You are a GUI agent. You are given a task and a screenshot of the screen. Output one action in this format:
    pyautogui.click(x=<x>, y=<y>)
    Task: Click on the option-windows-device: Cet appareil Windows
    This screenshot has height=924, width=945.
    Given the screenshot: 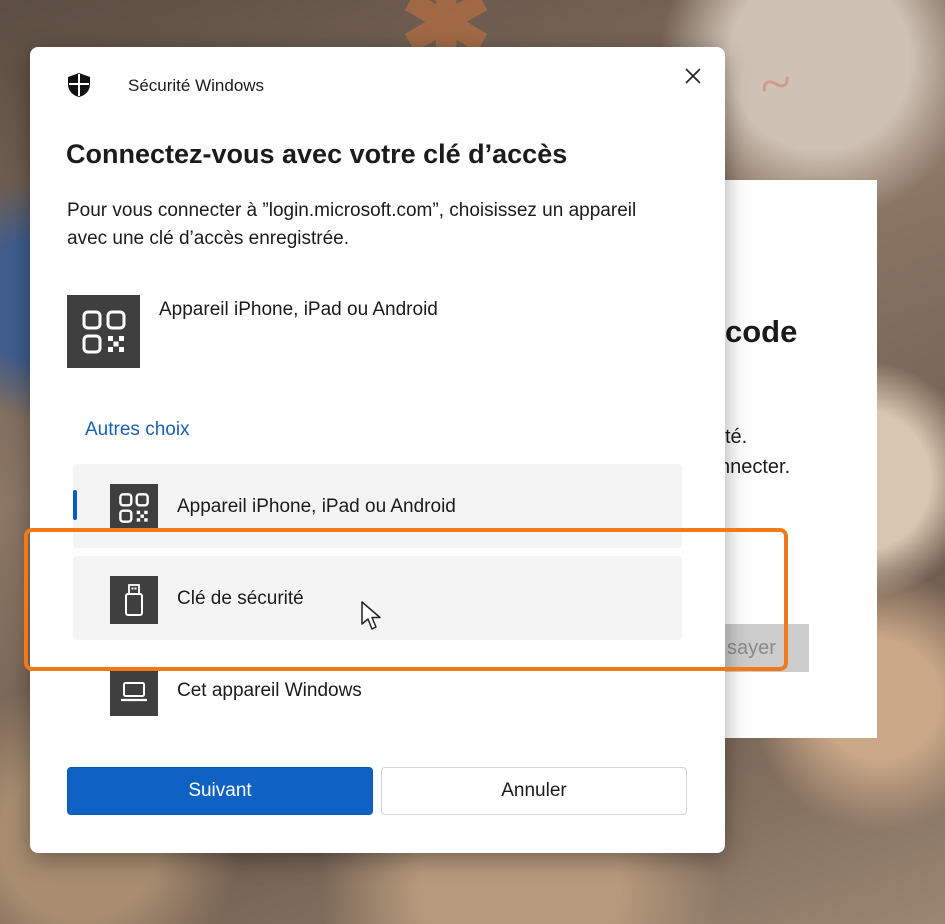 What is the action you would take?
    pyautogui.click(x=377, y=690)
    